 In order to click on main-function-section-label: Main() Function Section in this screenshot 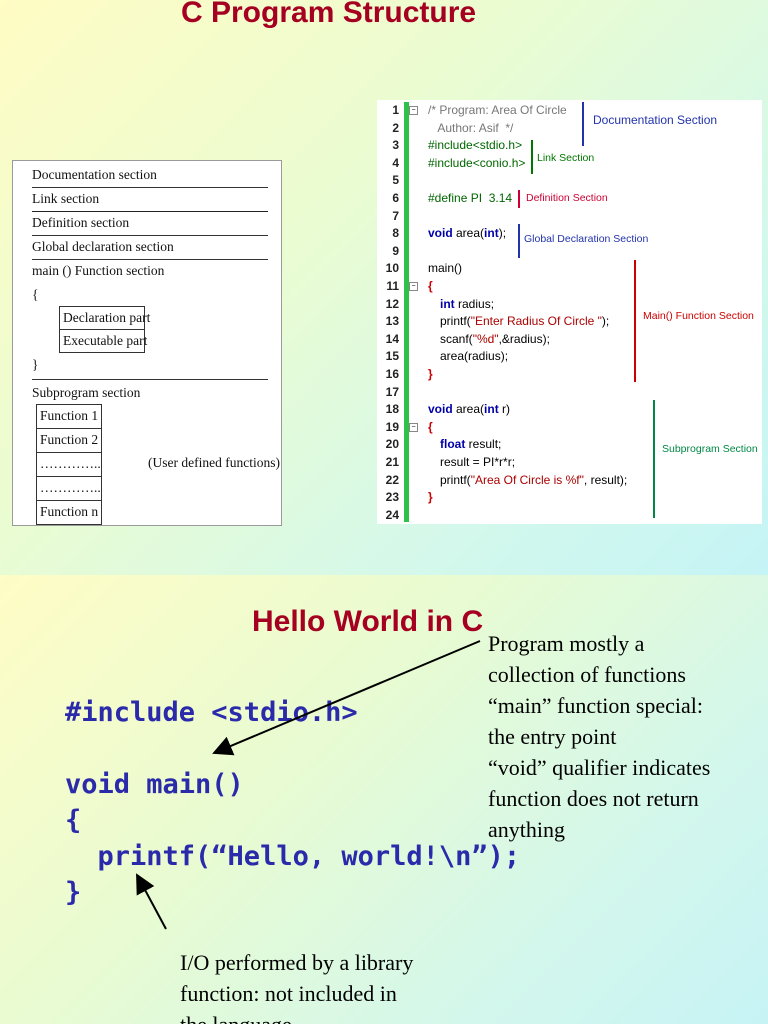, I will do `click(698, 316)`.